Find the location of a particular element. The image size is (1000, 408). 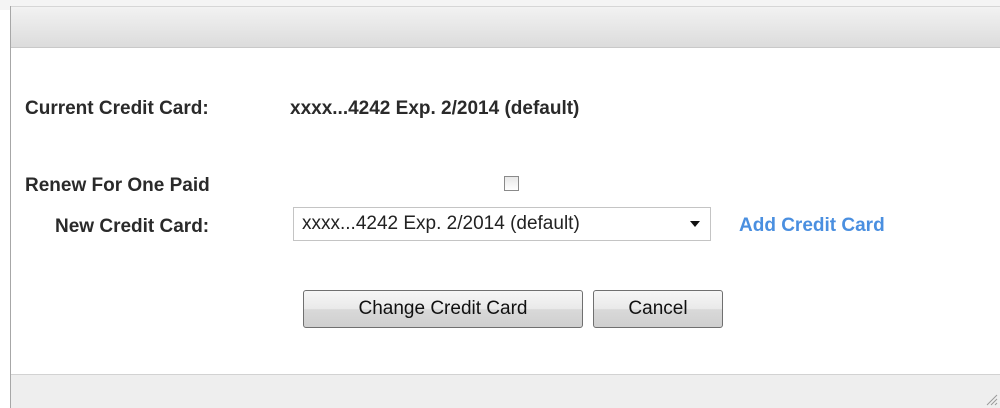

renew-checkbox is located at coordinates (511, 183).